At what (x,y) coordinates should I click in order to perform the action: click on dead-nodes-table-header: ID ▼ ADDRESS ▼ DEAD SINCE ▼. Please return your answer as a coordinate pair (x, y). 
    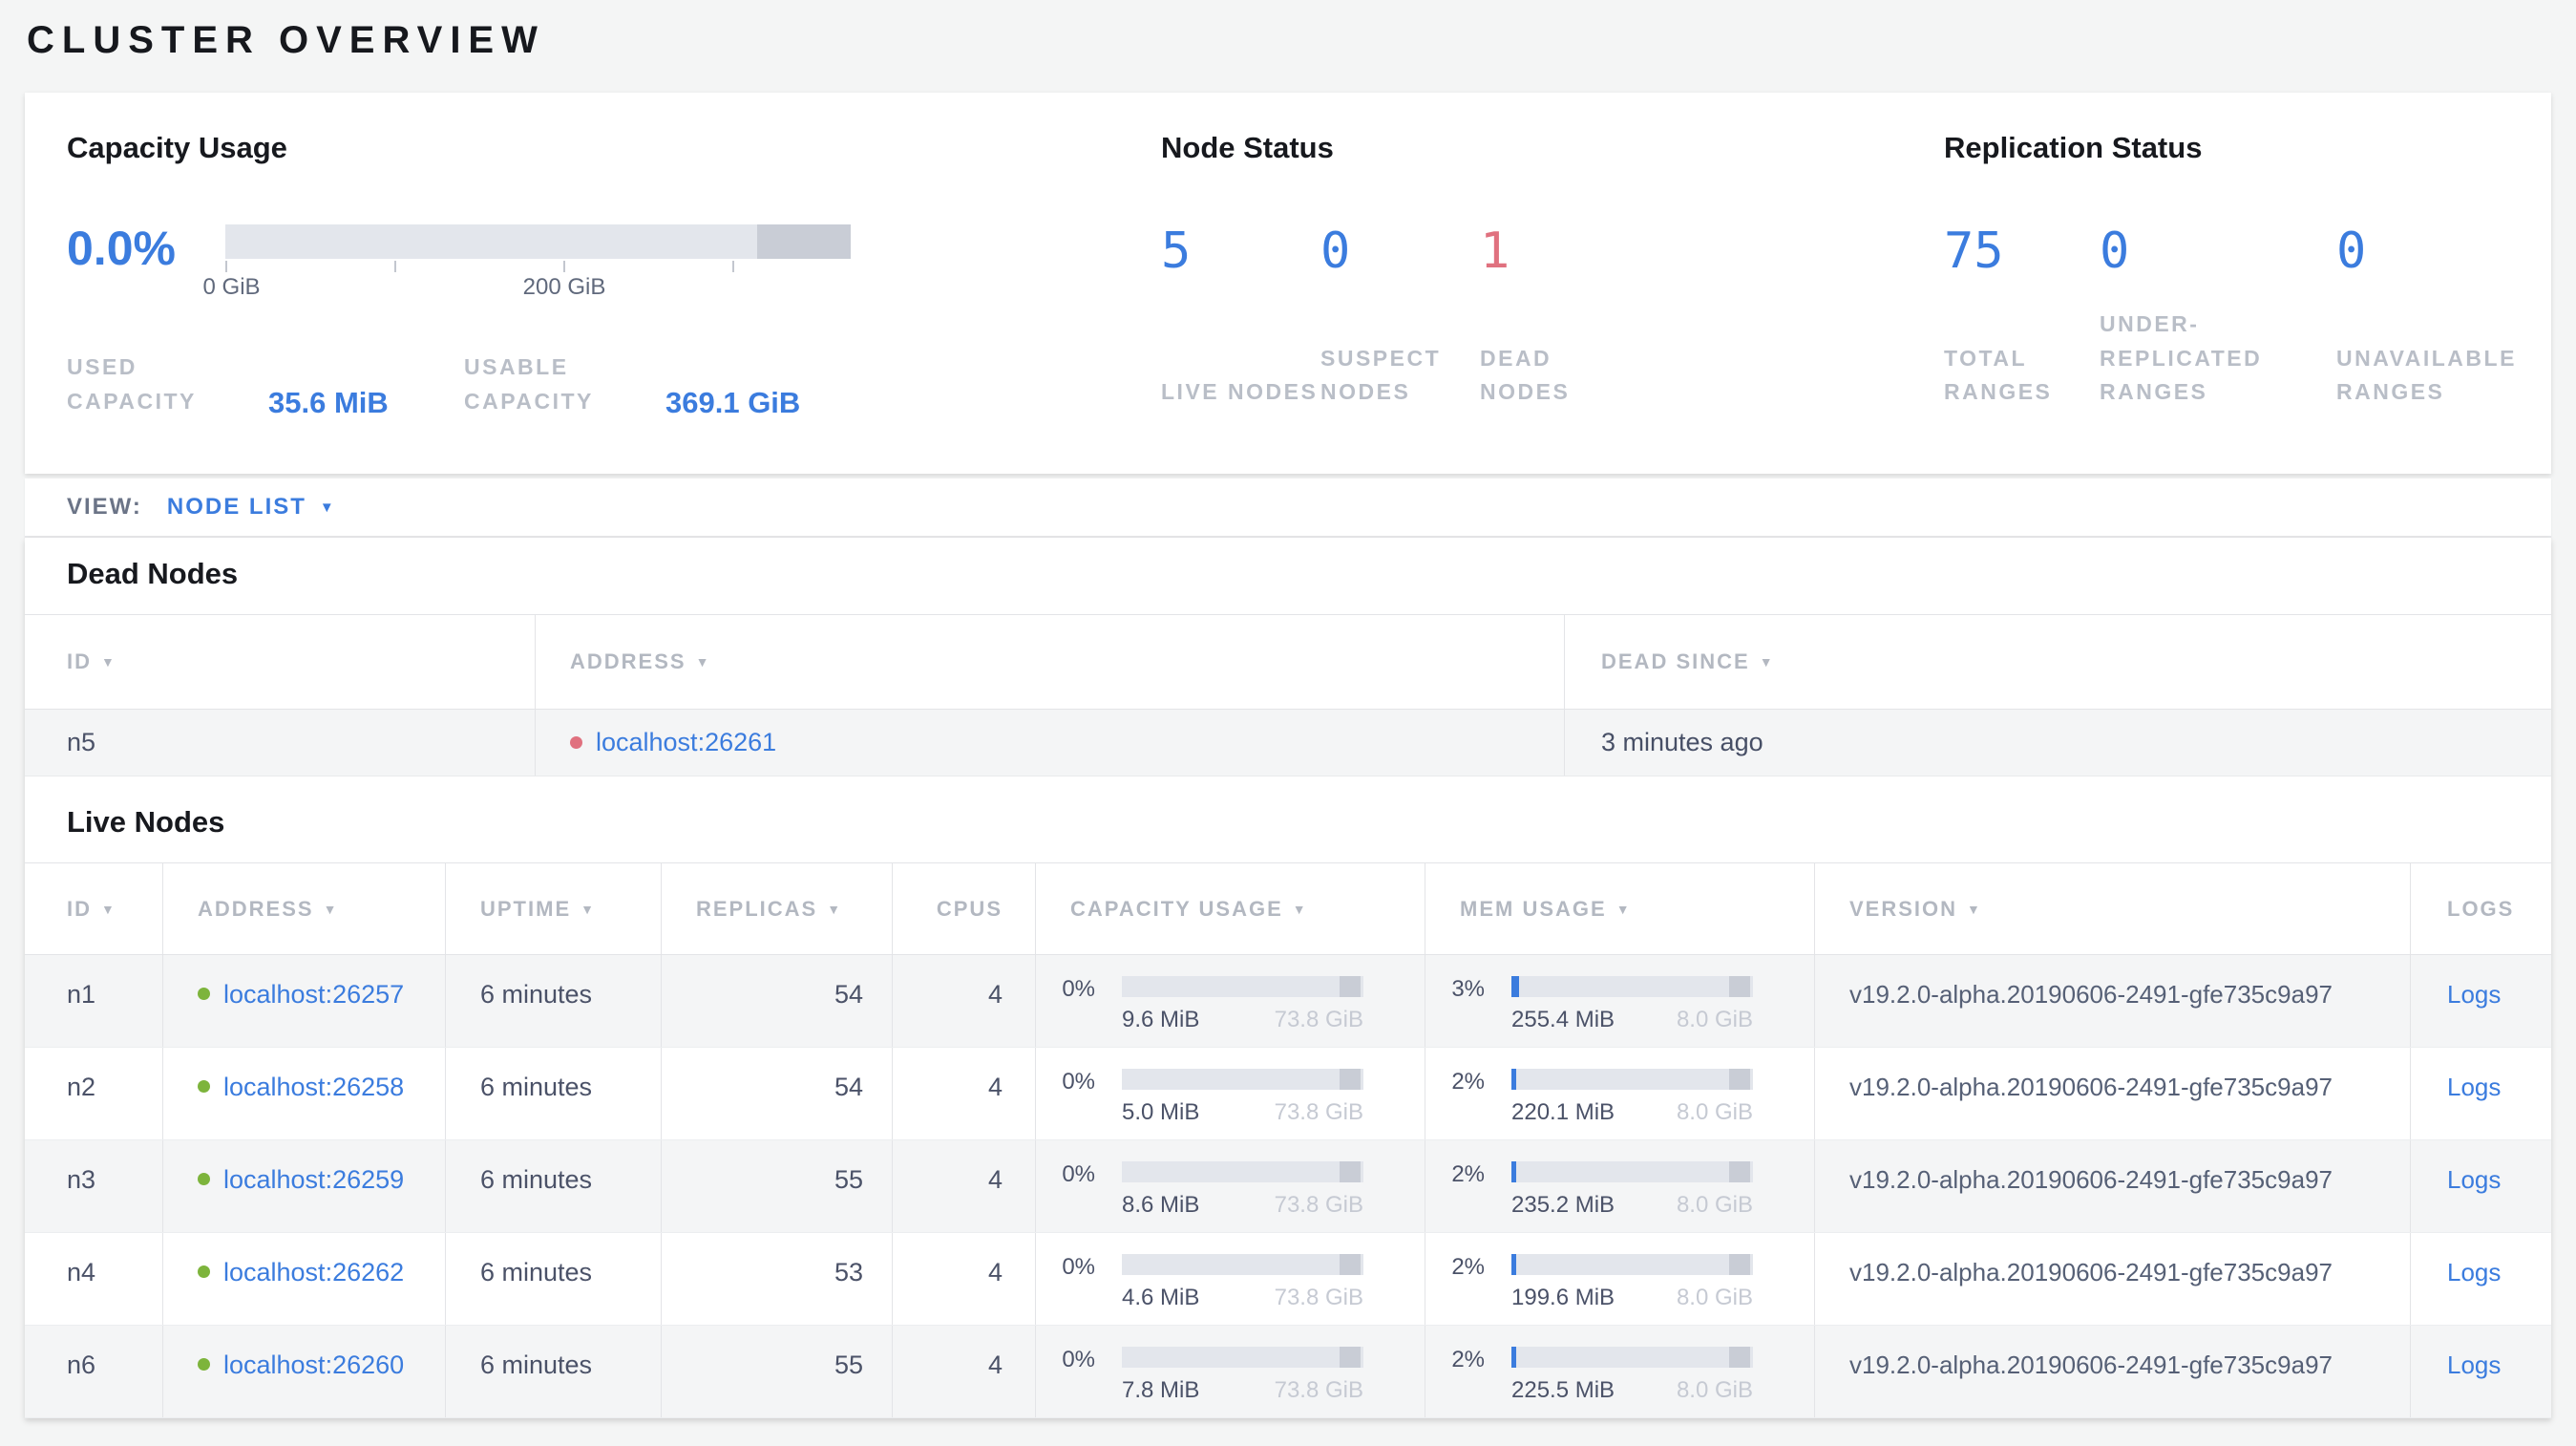
    Looking at the image, I should click on (1288, 662).